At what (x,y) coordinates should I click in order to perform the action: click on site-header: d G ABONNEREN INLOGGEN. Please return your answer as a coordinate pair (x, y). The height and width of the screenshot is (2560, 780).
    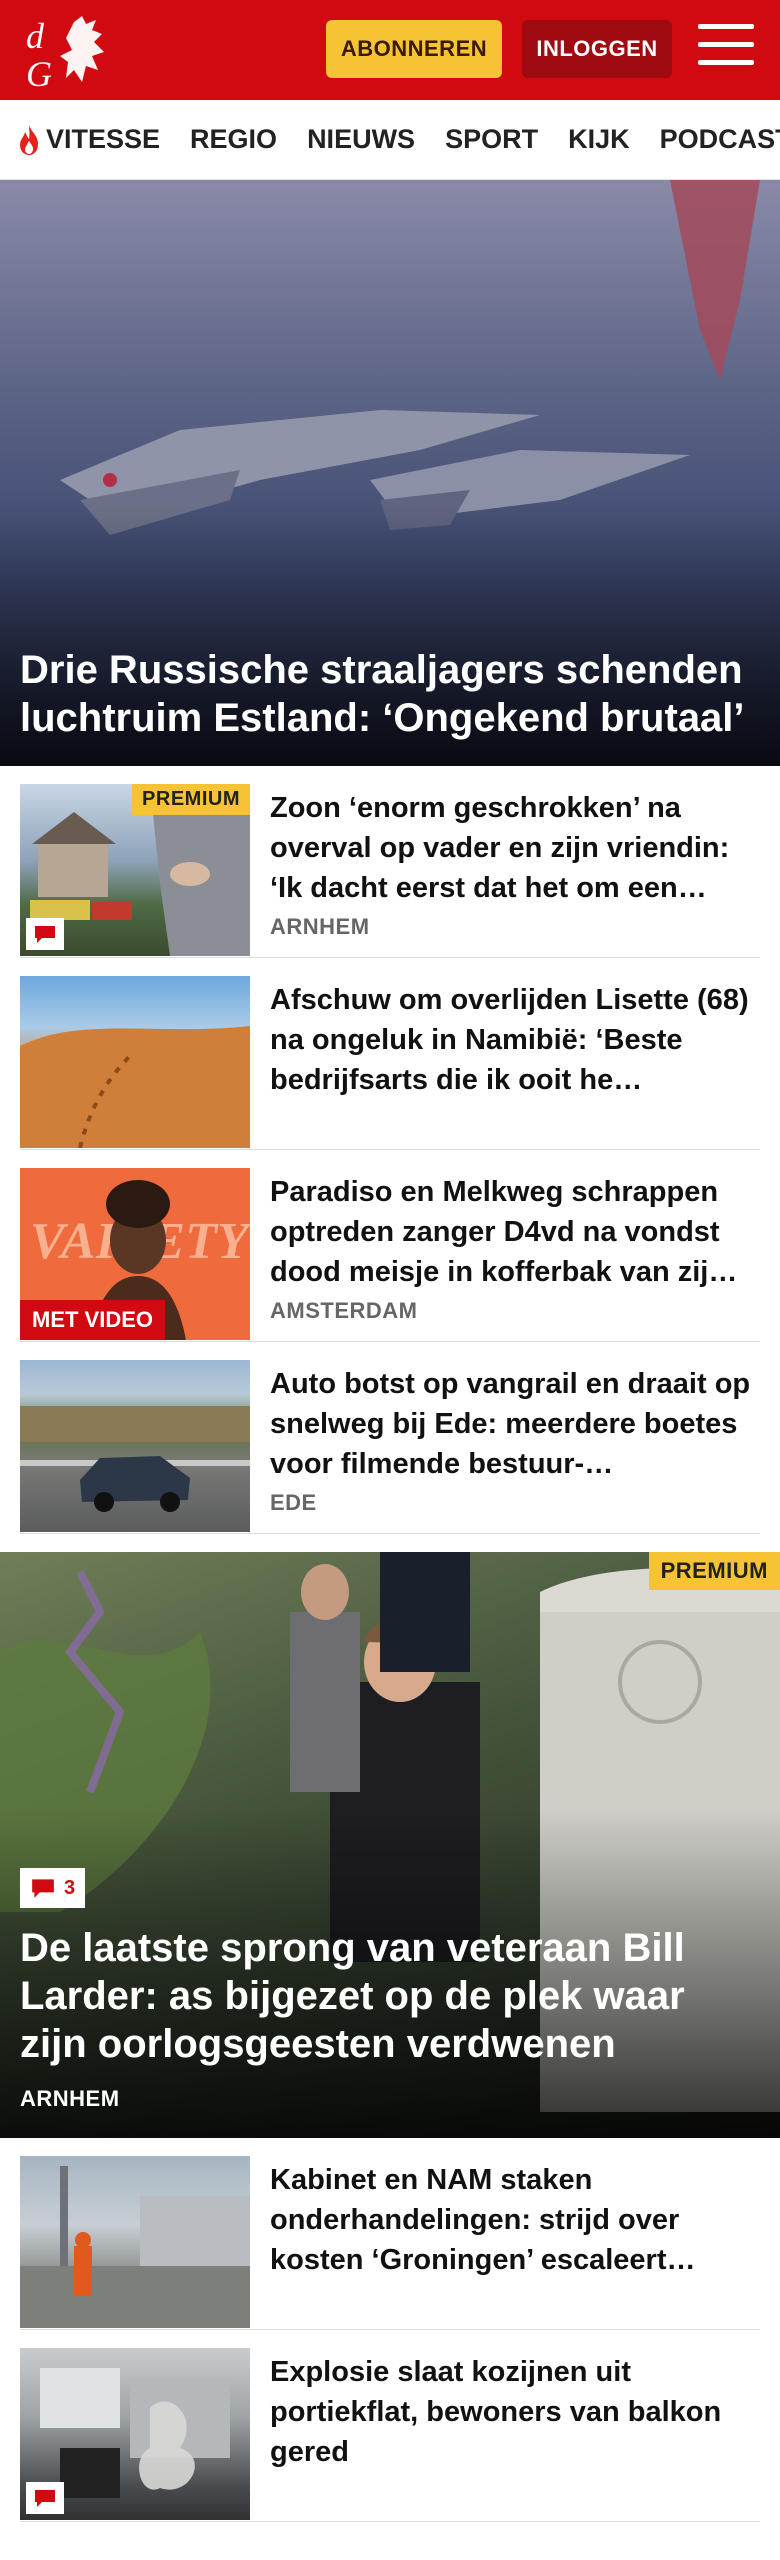
    Looking at the image, I should click on (390, 50).